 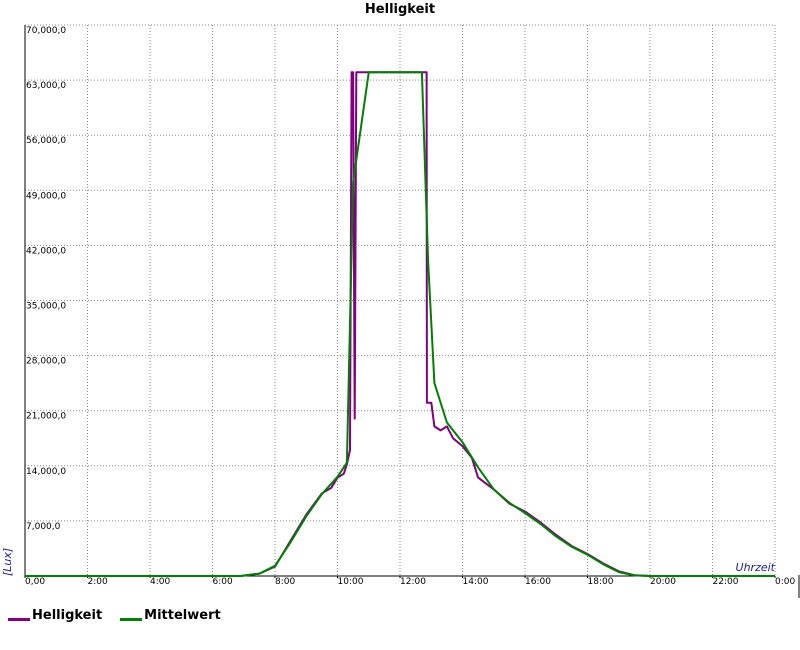 What do you see at coordinates (46, 362) in the screenshot?
I see `y-tick-label: 28,000,0` at bounding box center [46, 362].